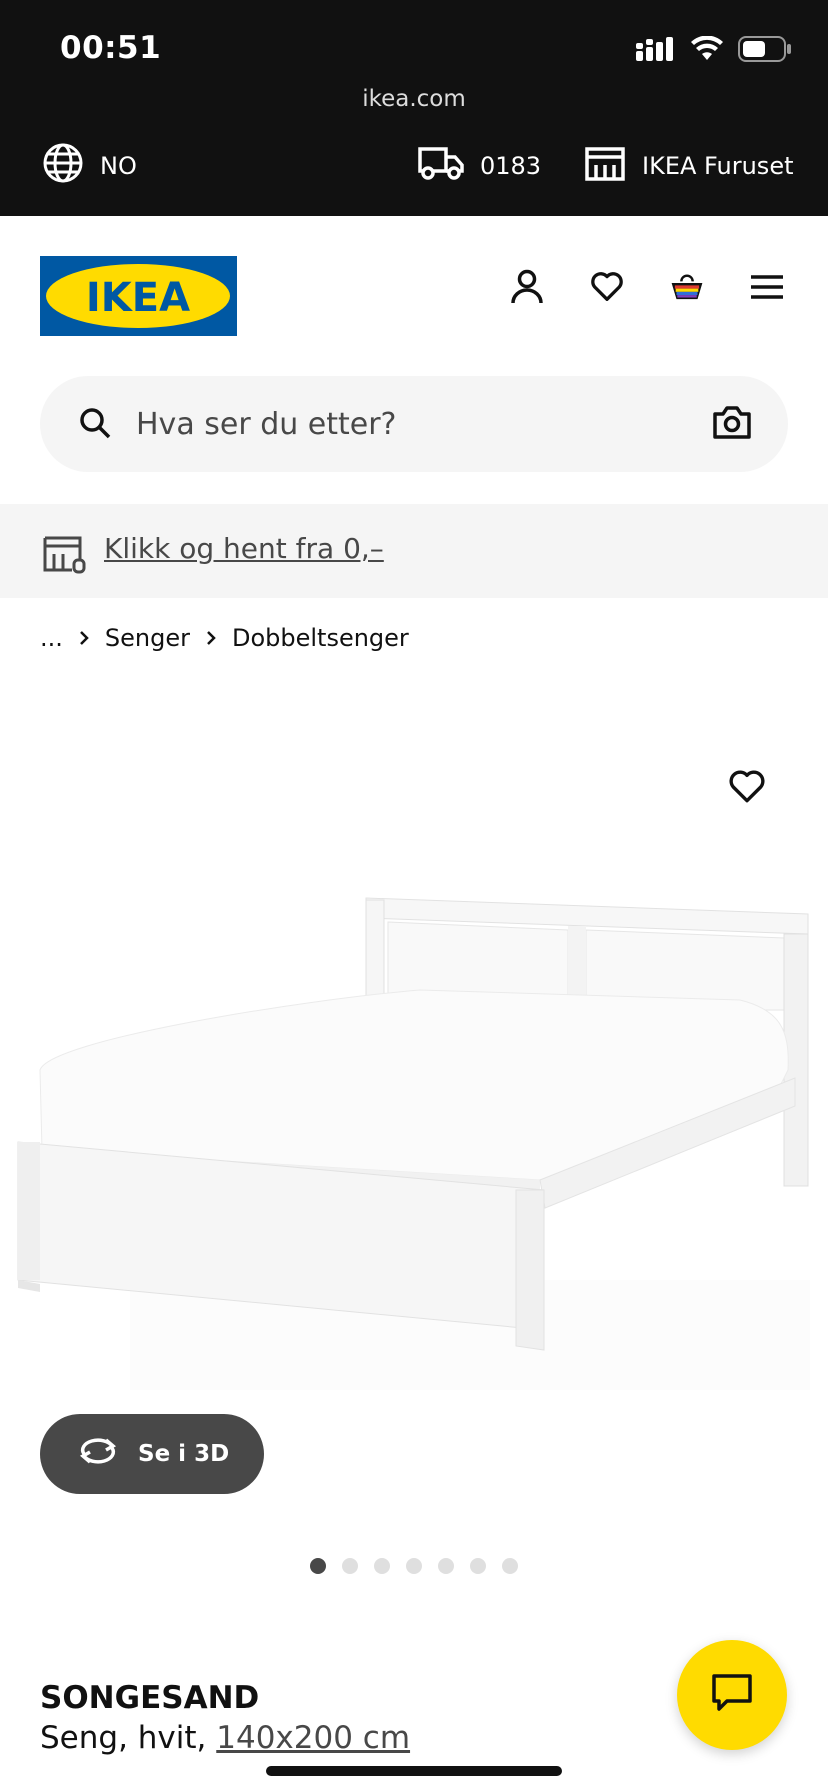 Image resolution: width=828 pixels, height=1792 pixels. Describe the element at coordinates (607, 287) in the screenshot. I see `wishlist-heart-icon` at that location.